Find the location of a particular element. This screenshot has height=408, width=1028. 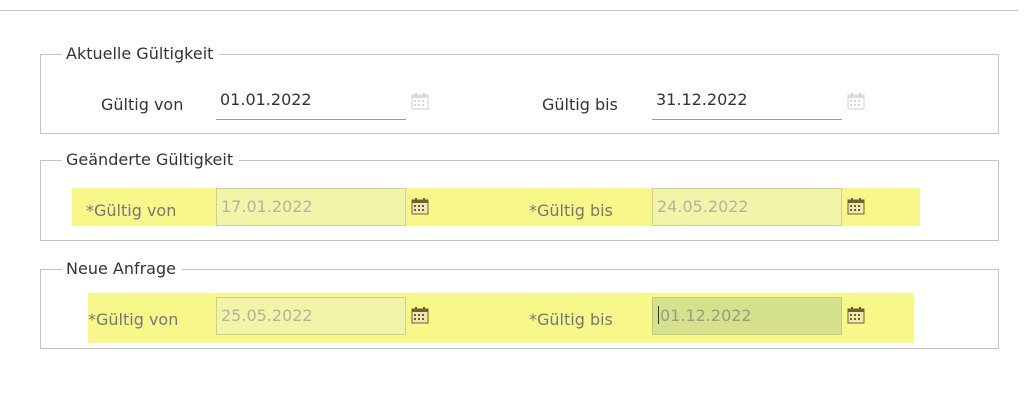

group-legend: Aktuelle Gültigkeit is located at coordinates (141, 54).